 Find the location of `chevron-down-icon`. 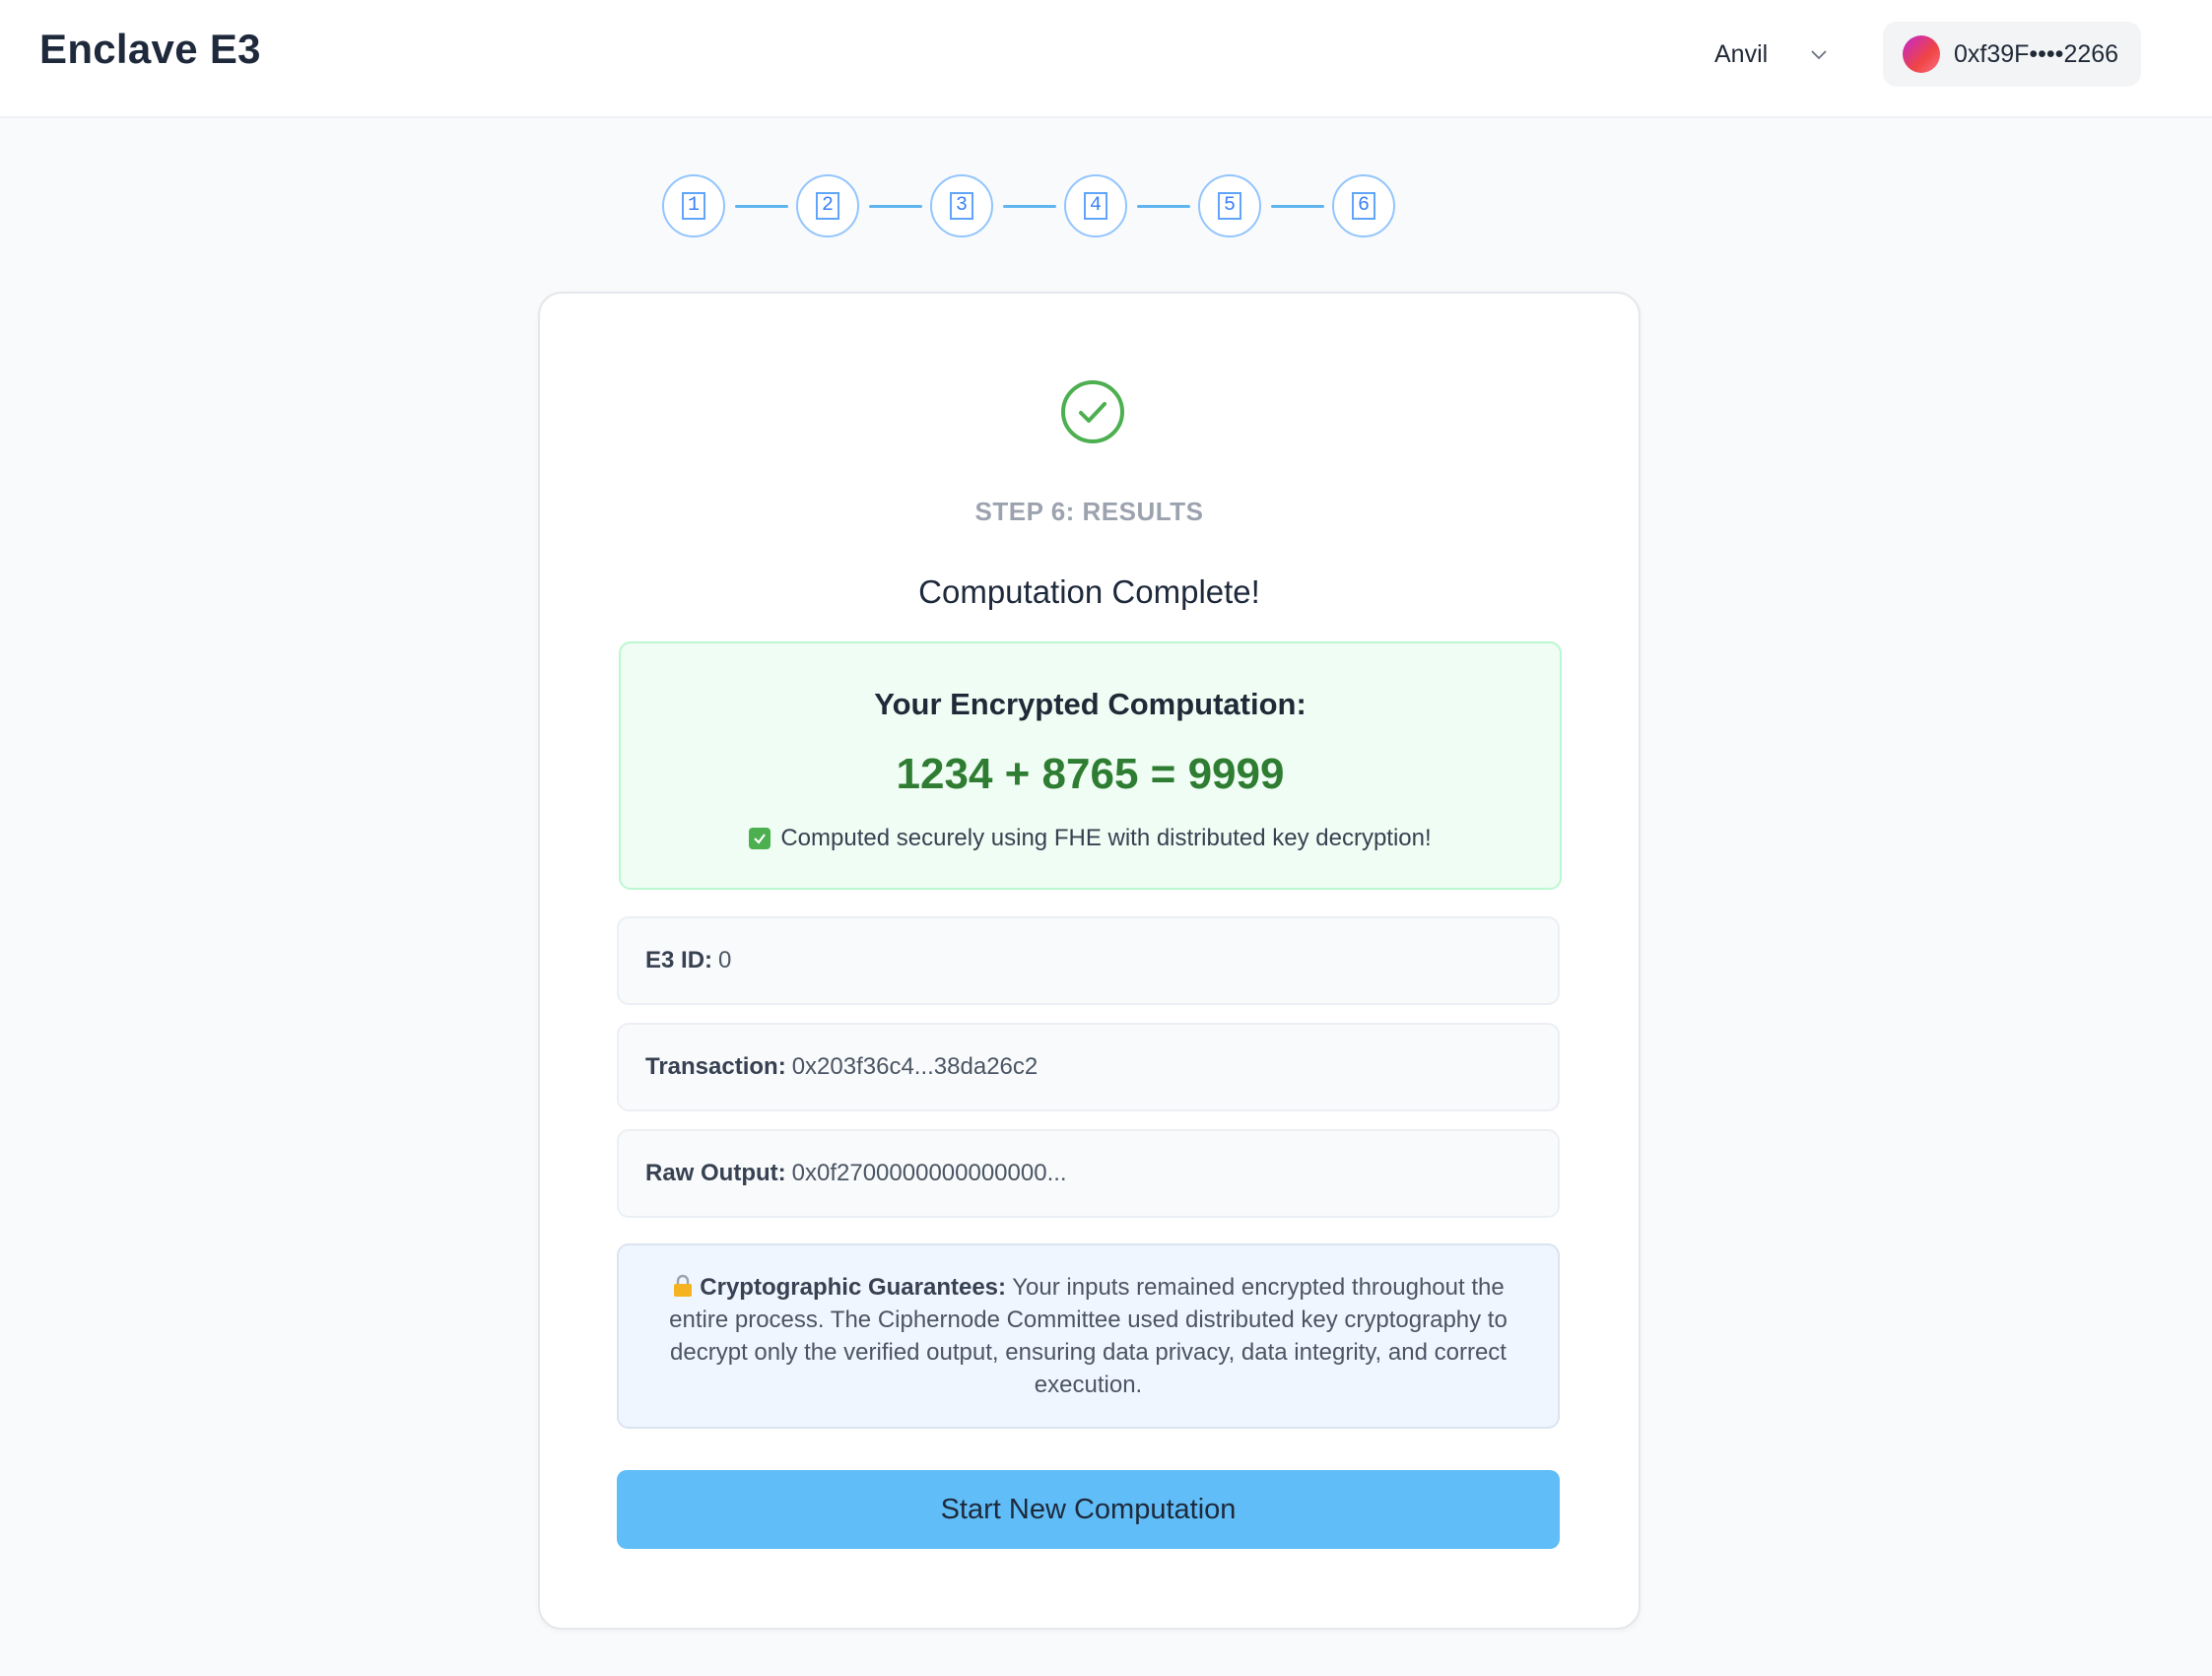

chevron-down-icon is located at coordinates (1819, 55).